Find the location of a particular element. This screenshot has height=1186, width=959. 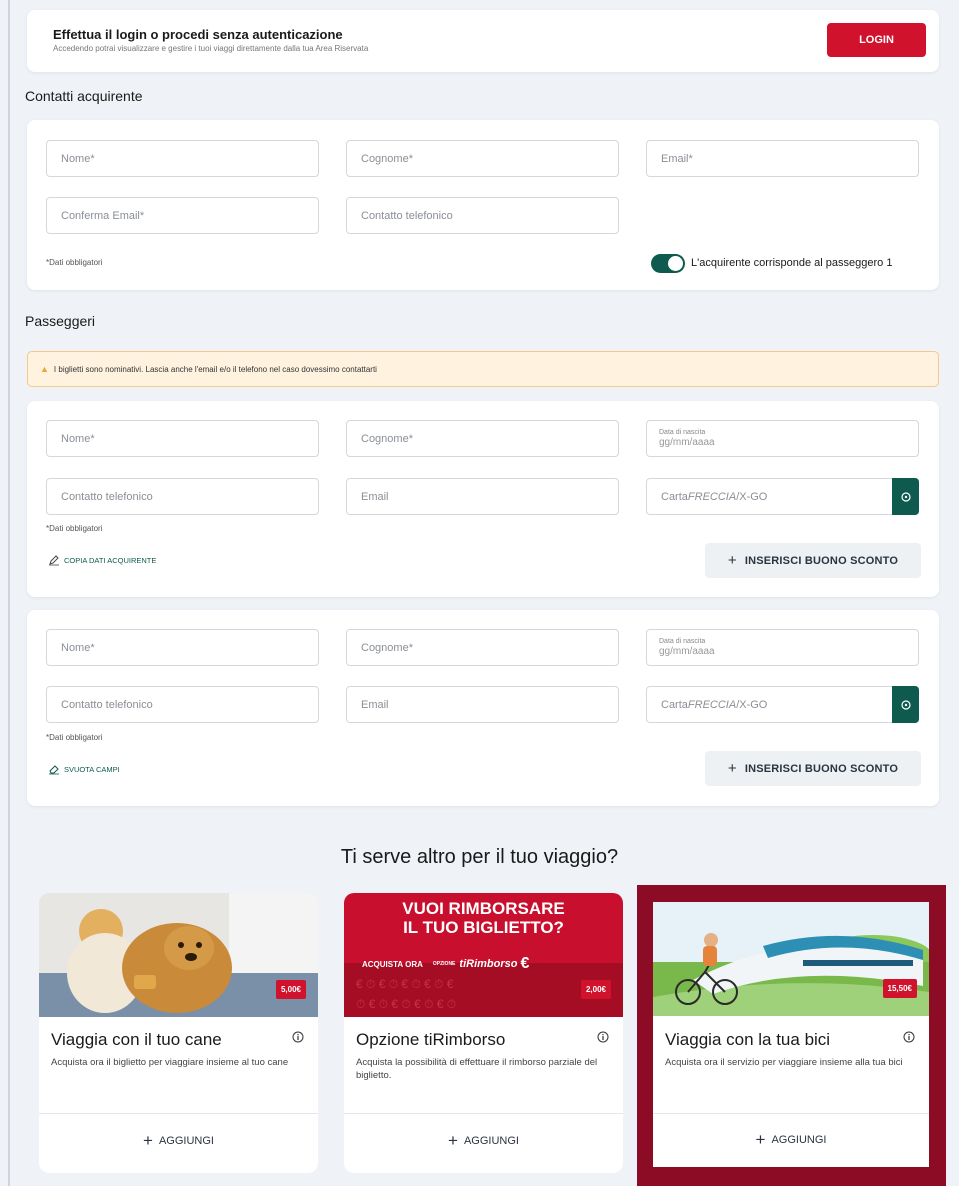

passenger-1-carta-freccia-input: Carta FRECCIA/X-GO is located at coordinates (782, 496).